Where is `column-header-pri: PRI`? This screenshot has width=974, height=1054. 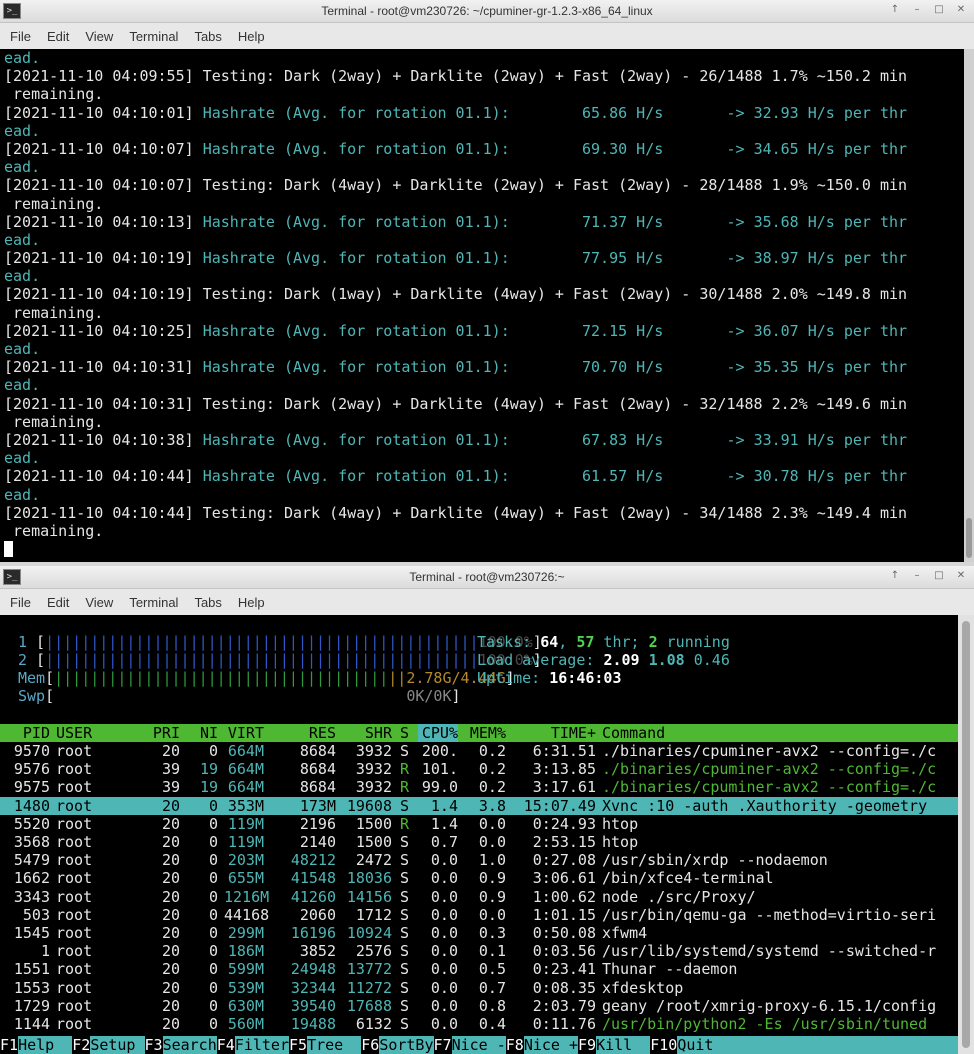 column-header-pri: PRI is located at coordinates (160, 733).